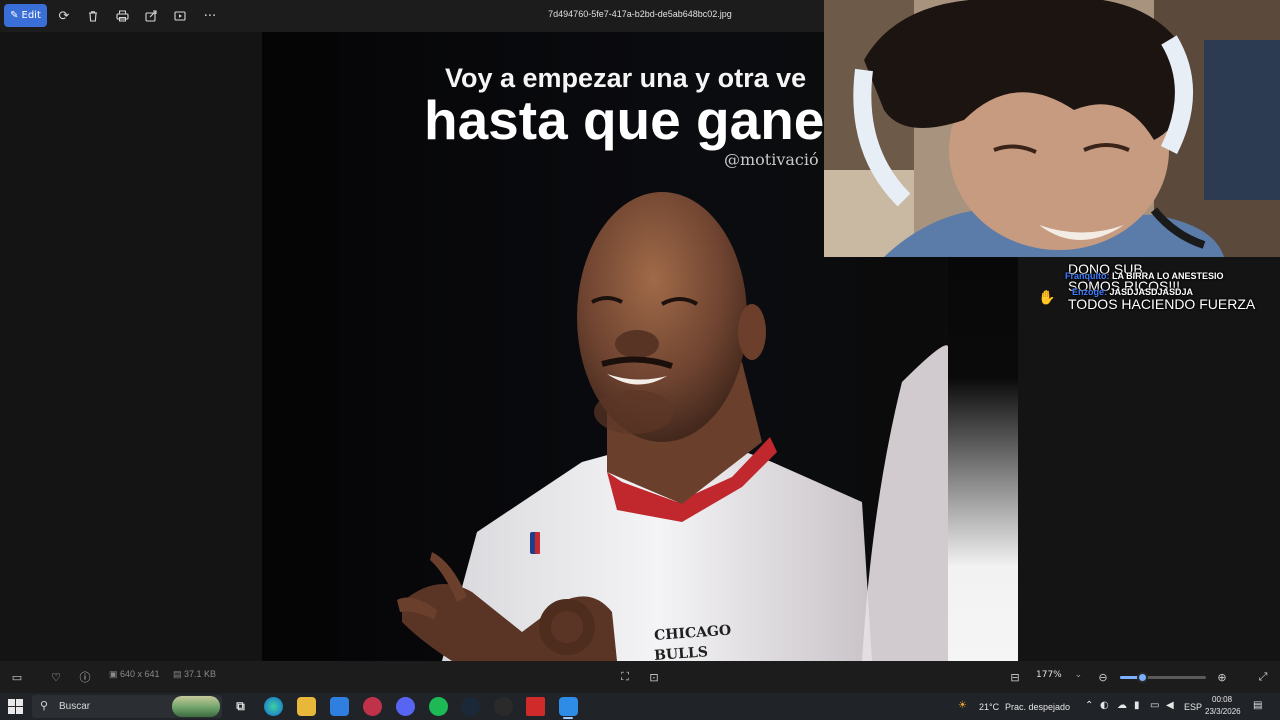 The width and height of the screenshot is (1280, 720). What do you see at coordinates (1078, 675) in the screenshot?
I see `chevron-down-icon: ⌄` at bounding box center [1078, 675].